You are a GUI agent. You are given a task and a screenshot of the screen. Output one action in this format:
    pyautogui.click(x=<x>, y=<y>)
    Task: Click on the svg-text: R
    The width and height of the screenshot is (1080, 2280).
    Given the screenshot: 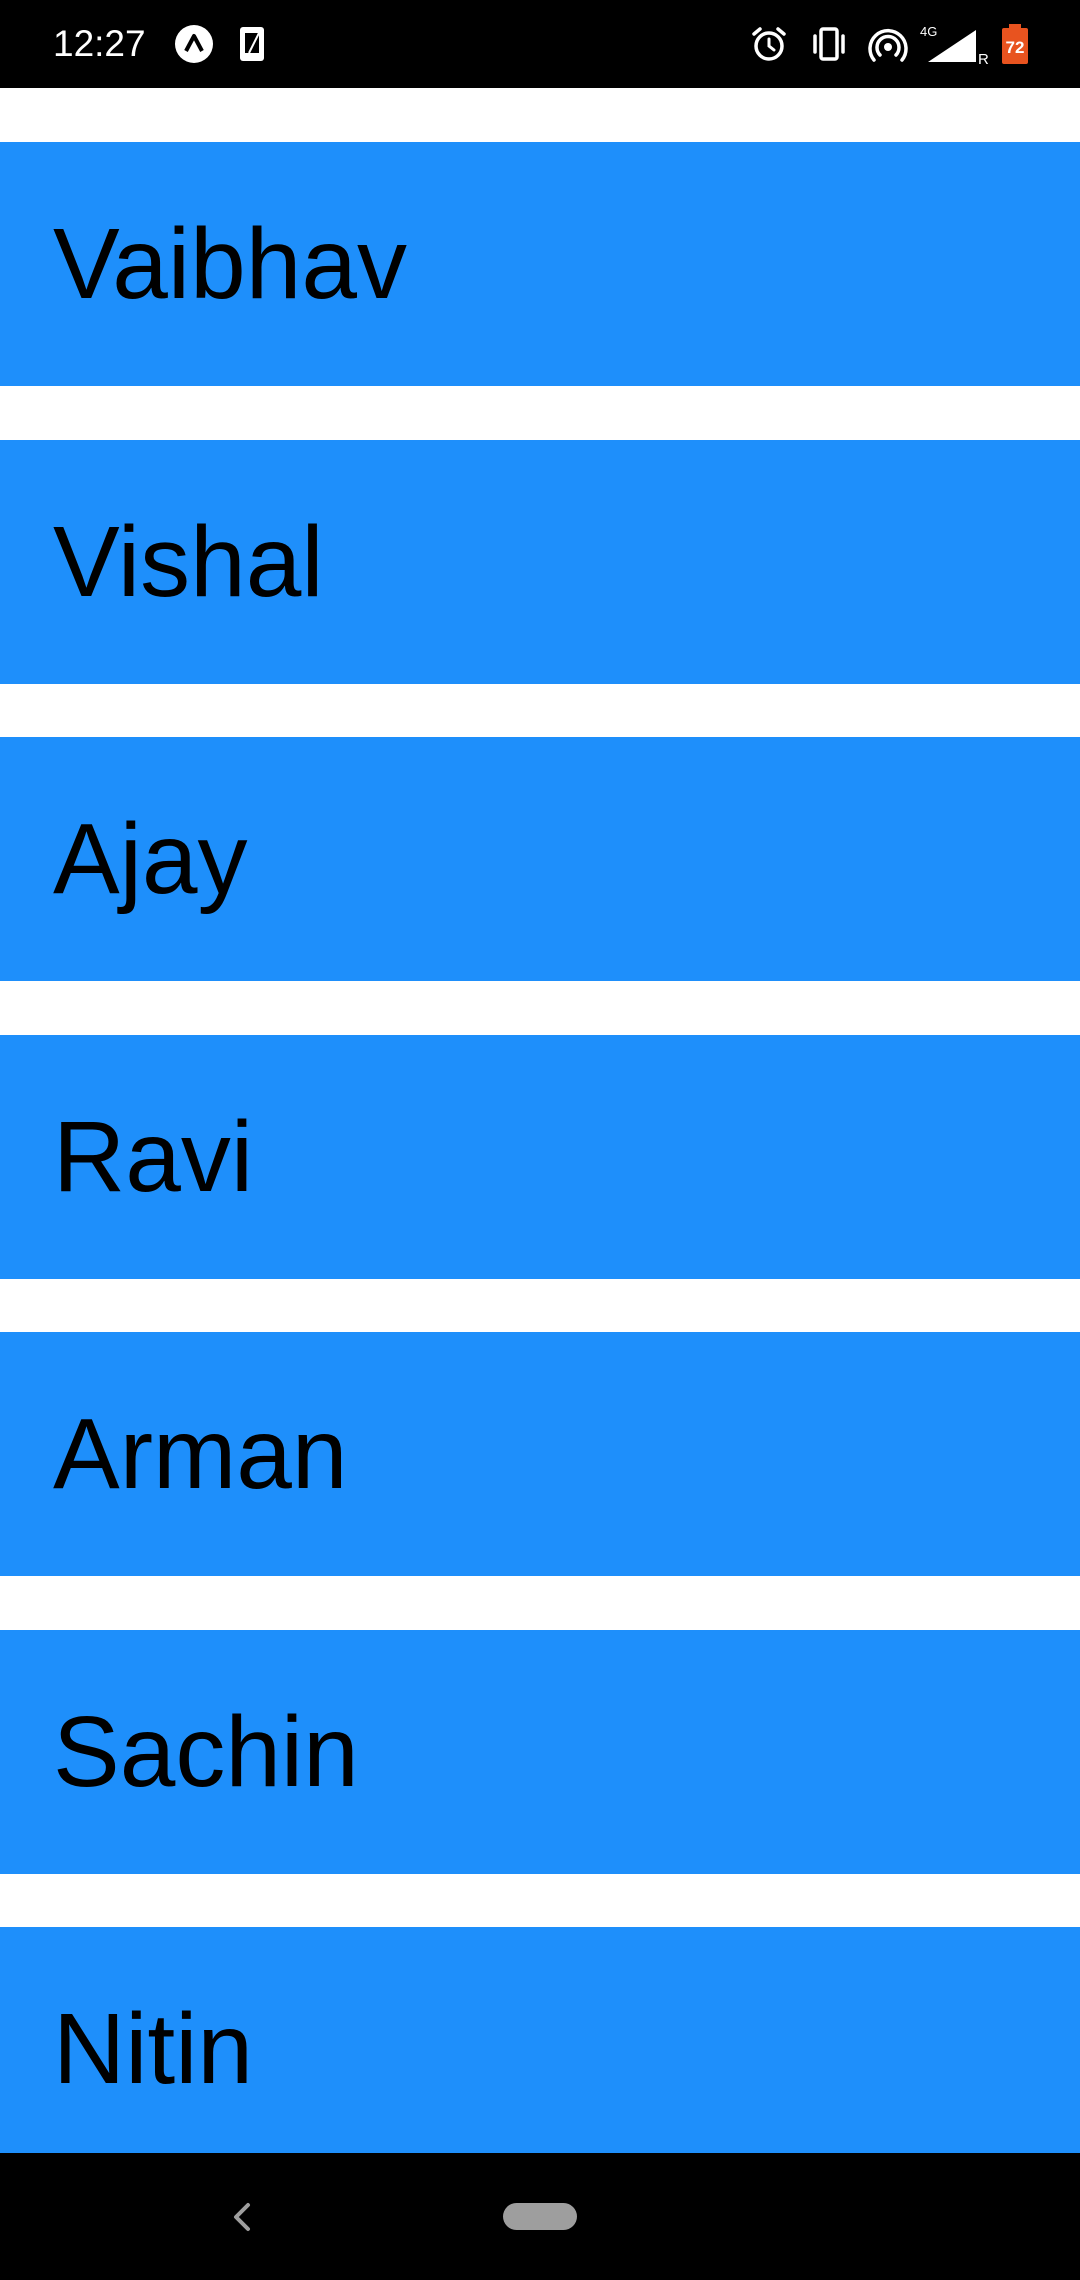 What is the action you would take?
    pyautogui.click(x=983, y=58)
    